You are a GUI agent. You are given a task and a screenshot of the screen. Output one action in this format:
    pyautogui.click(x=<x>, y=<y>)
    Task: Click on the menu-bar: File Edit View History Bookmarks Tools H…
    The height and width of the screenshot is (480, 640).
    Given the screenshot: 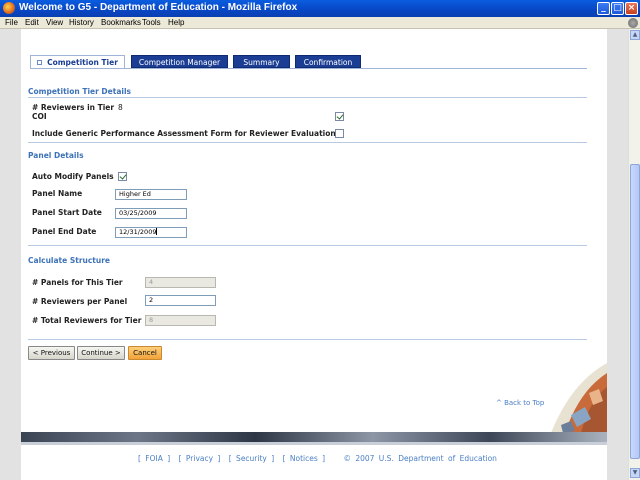 What is the action you would take?
    pyautogui.click(x=320, y=23)
    